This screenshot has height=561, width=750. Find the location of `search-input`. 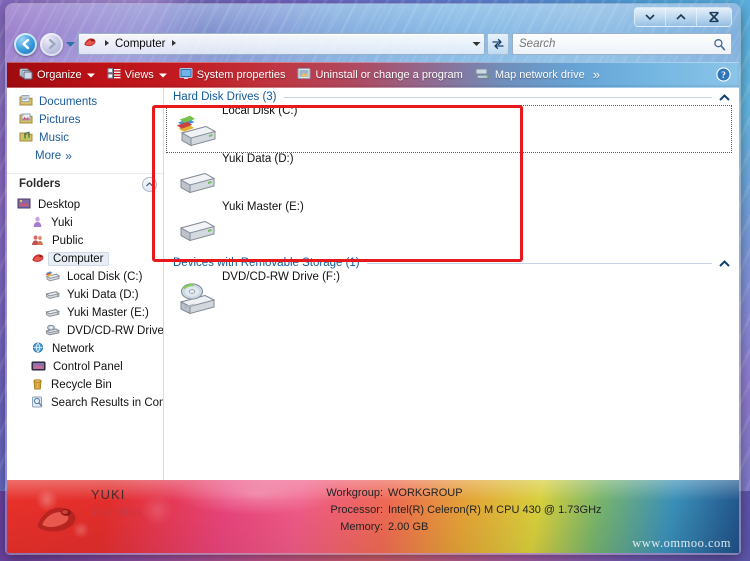

search-input is located at coordinates (613, 44).